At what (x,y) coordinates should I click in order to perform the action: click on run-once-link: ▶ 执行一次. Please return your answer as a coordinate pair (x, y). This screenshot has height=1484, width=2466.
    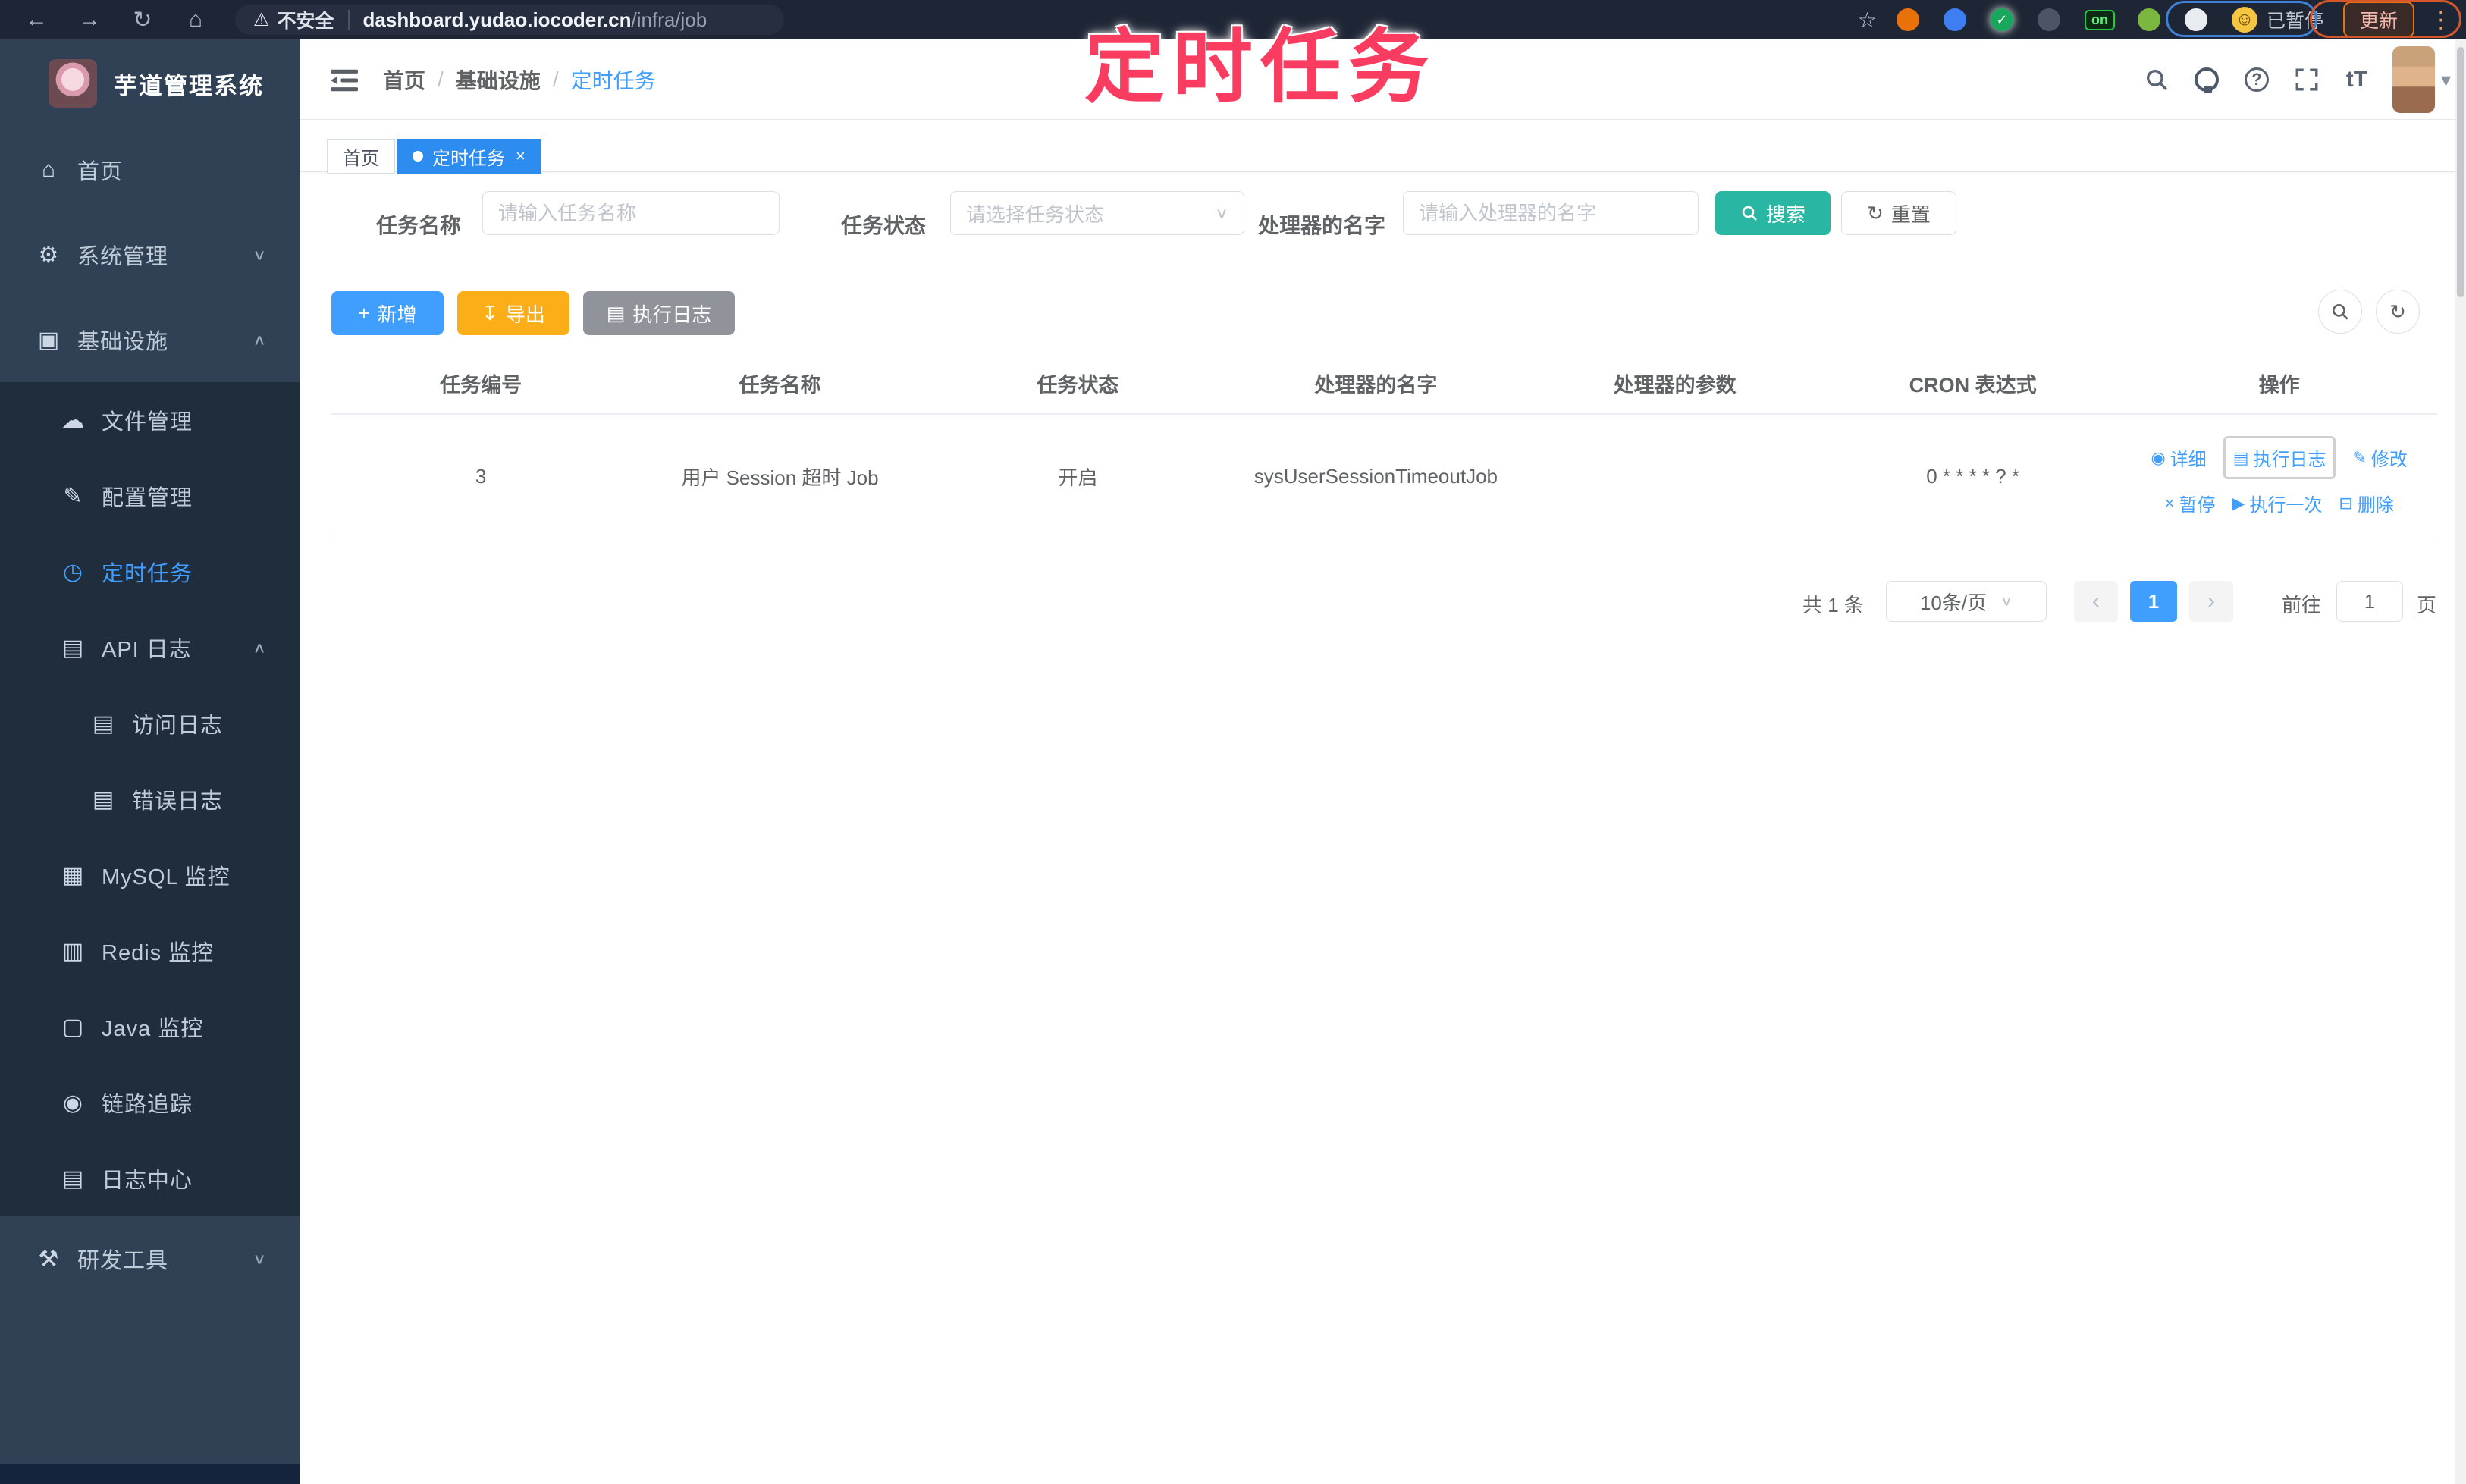
    Looking at the image, I should click on (2277, 503).